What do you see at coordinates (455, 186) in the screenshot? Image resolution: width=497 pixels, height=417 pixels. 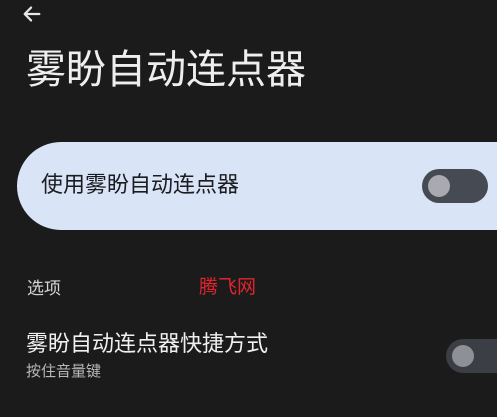 I see `main-switch-toggle` at bounding box center [455, 186].